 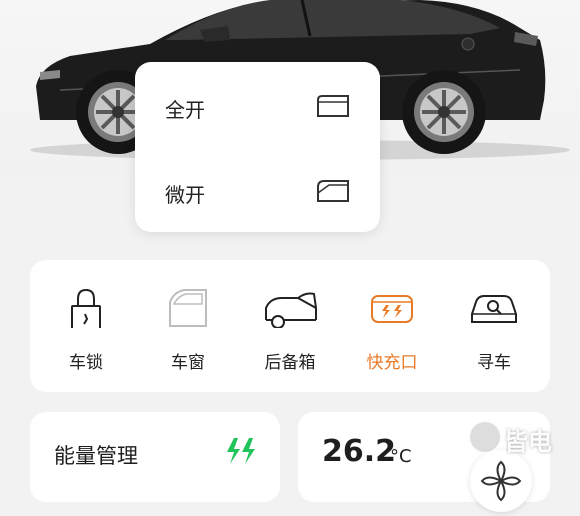 What do you see at coordinates (86, 308) in the screenshot?
I see `lock-icon` at bounding box center [86, 308].